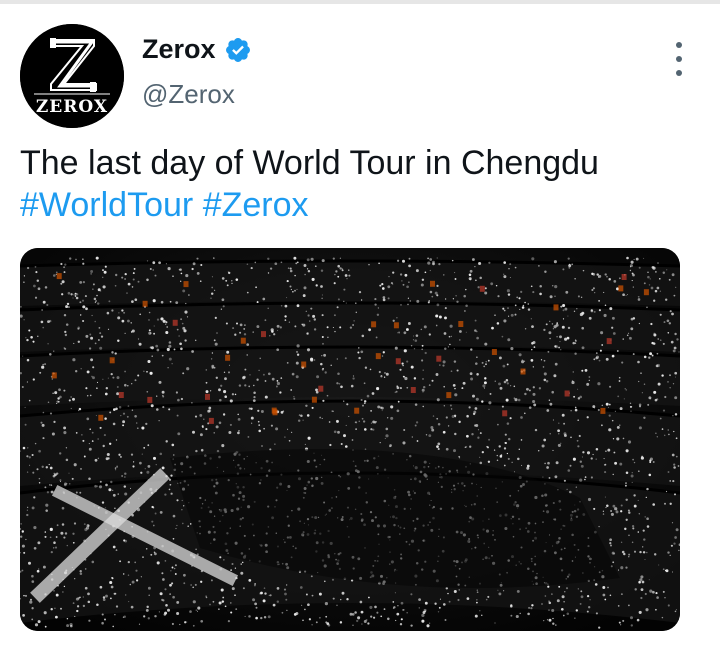 The image size is (720, 649). Describe the element at coordinates (256, 205) in the screenshot. I see `hashtag-zerox: #Zerox` at that location.